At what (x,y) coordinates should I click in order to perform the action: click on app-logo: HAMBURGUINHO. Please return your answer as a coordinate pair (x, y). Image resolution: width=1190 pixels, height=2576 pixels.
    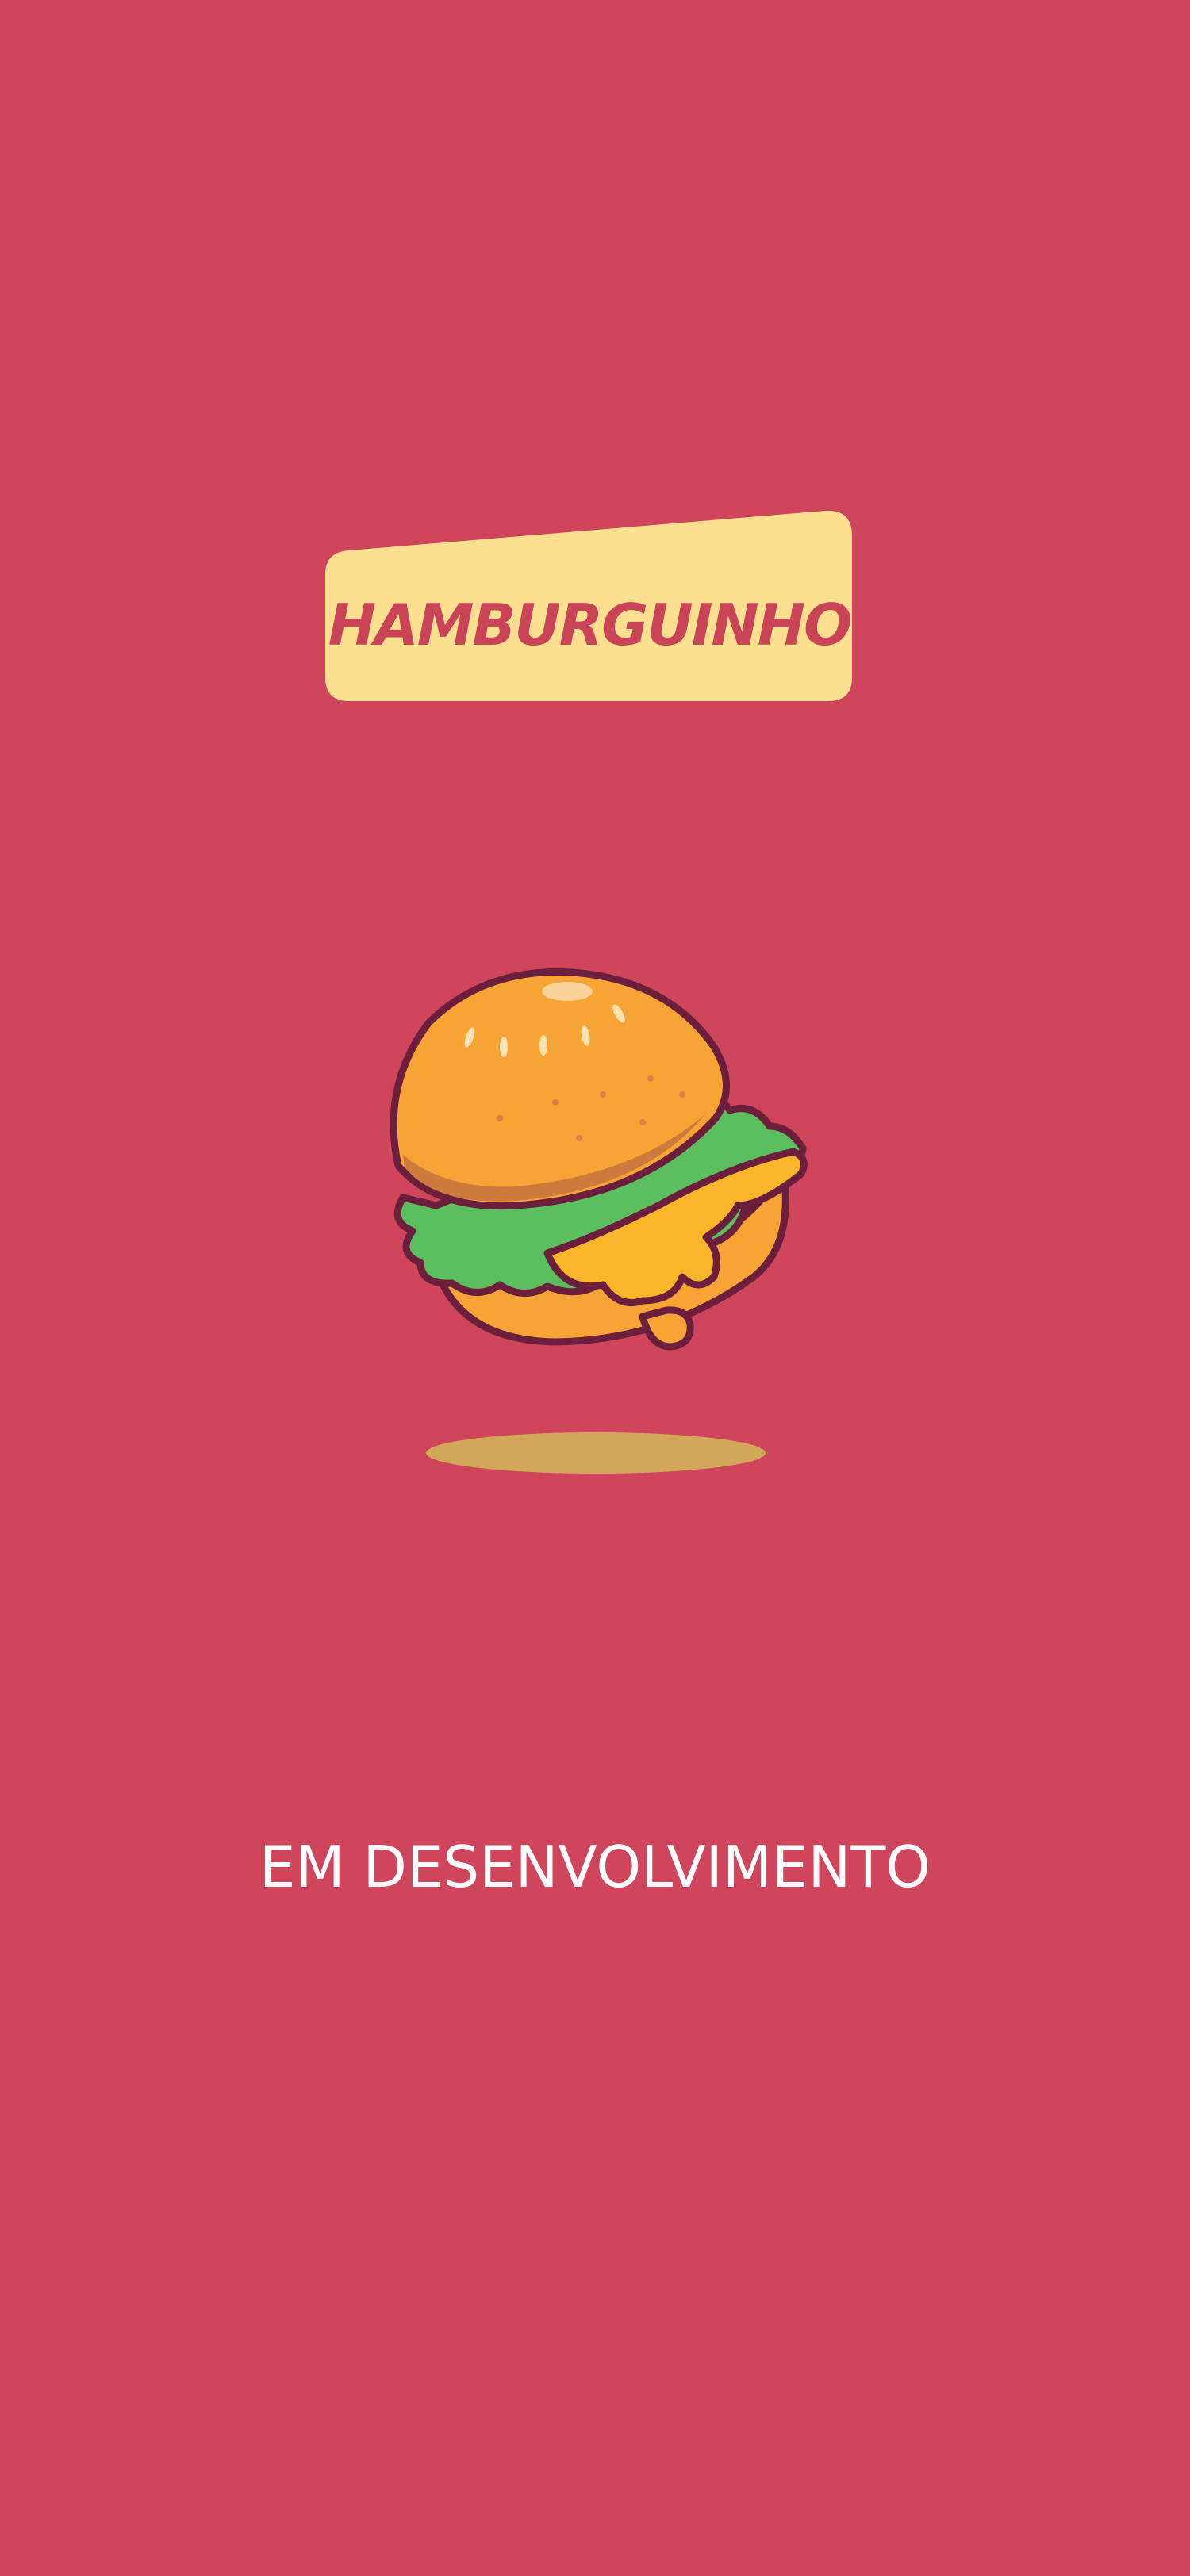
    Looking at the image, I should click on (589, 606).